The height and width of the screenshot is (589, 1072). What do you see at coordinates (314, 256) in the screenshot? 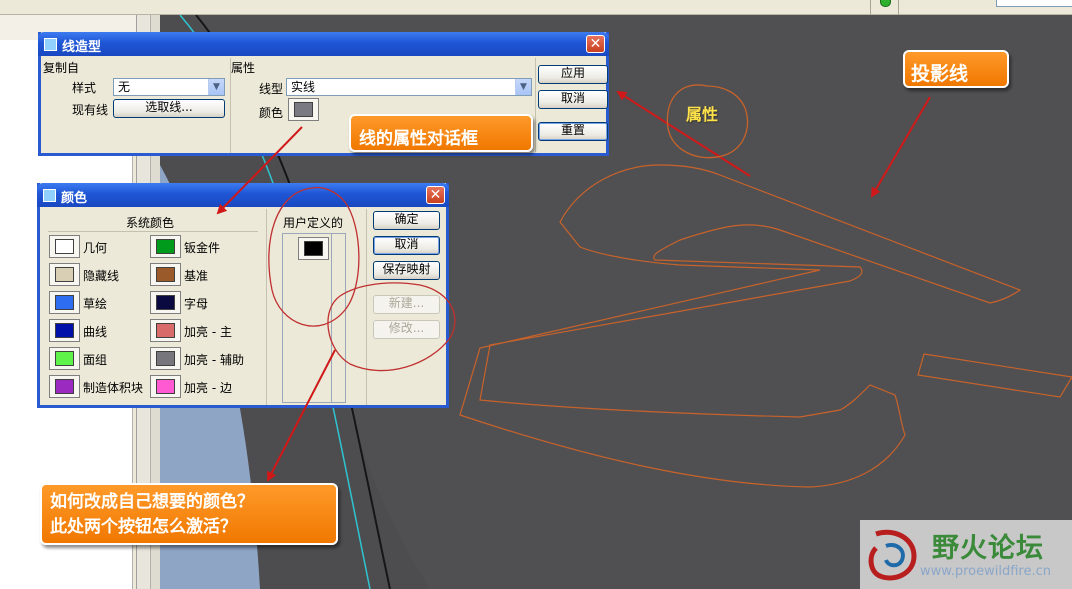
I see `user-defined-circle` at bounding box center [314, 256].